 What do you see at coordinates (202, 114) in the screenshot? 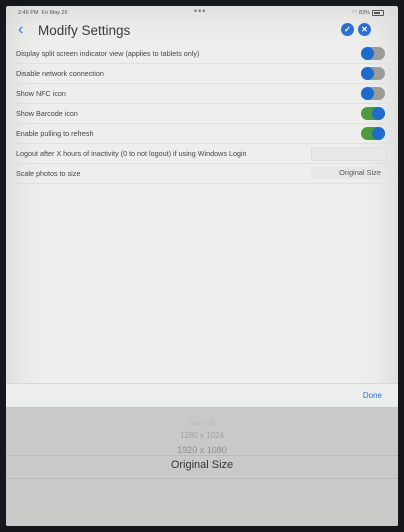
I see `setting-row-barcode-icon: Show Barcode icon` at bounding box center [202, 114].